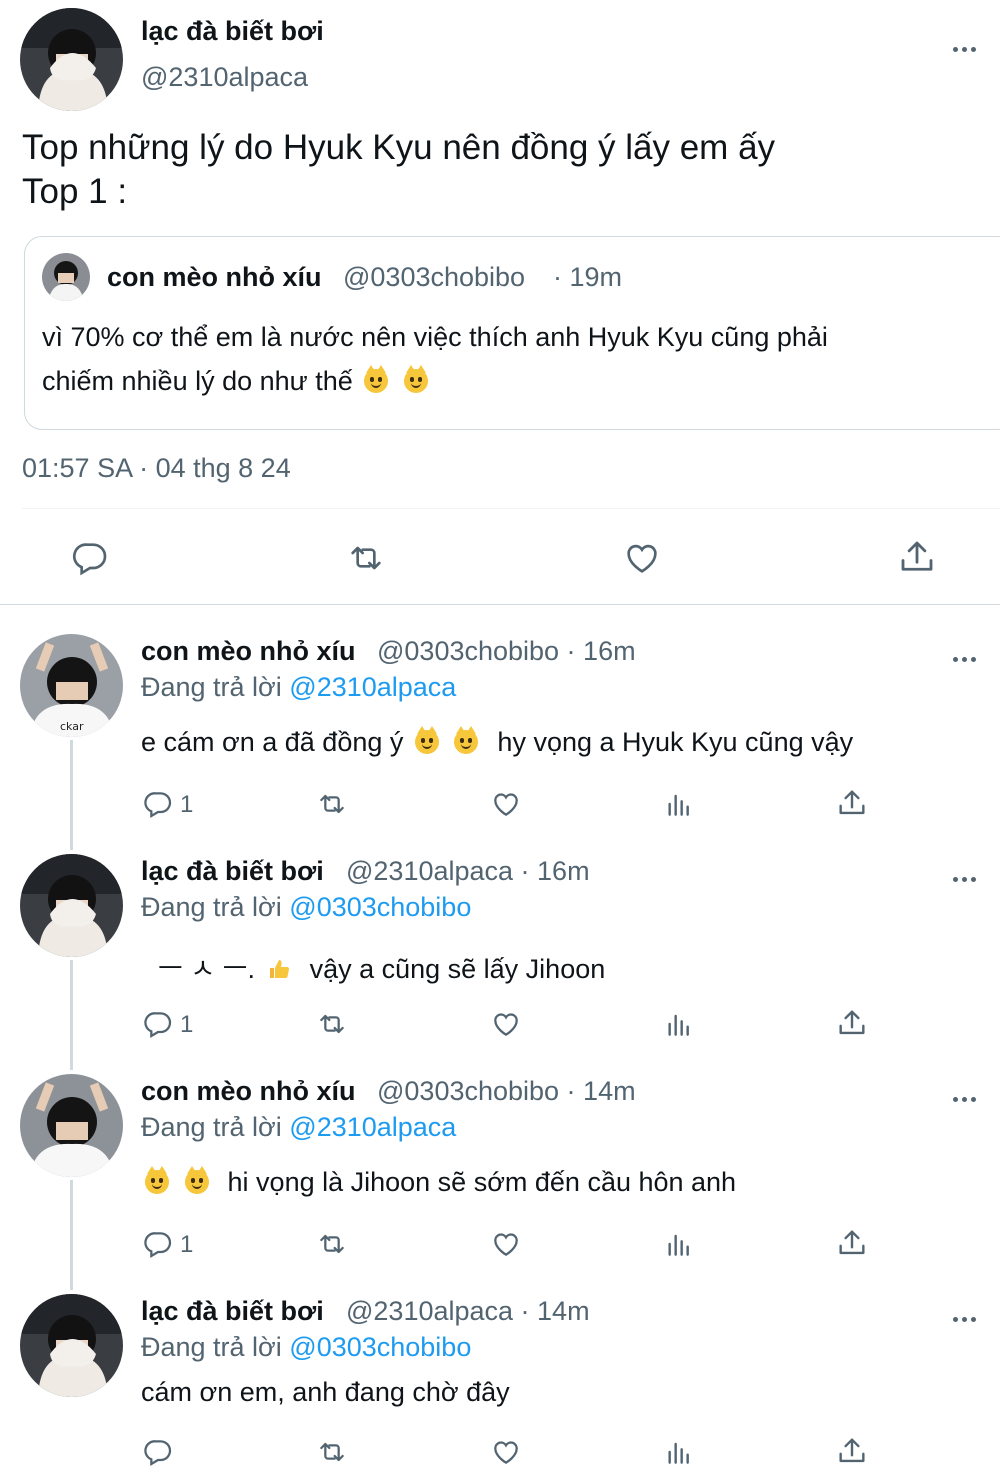  What do you see at coordinates (506, 651) in the screenshot?
I see `reply-author-handle: @0303chobibo · 16m` at bounding box center [506, 651].